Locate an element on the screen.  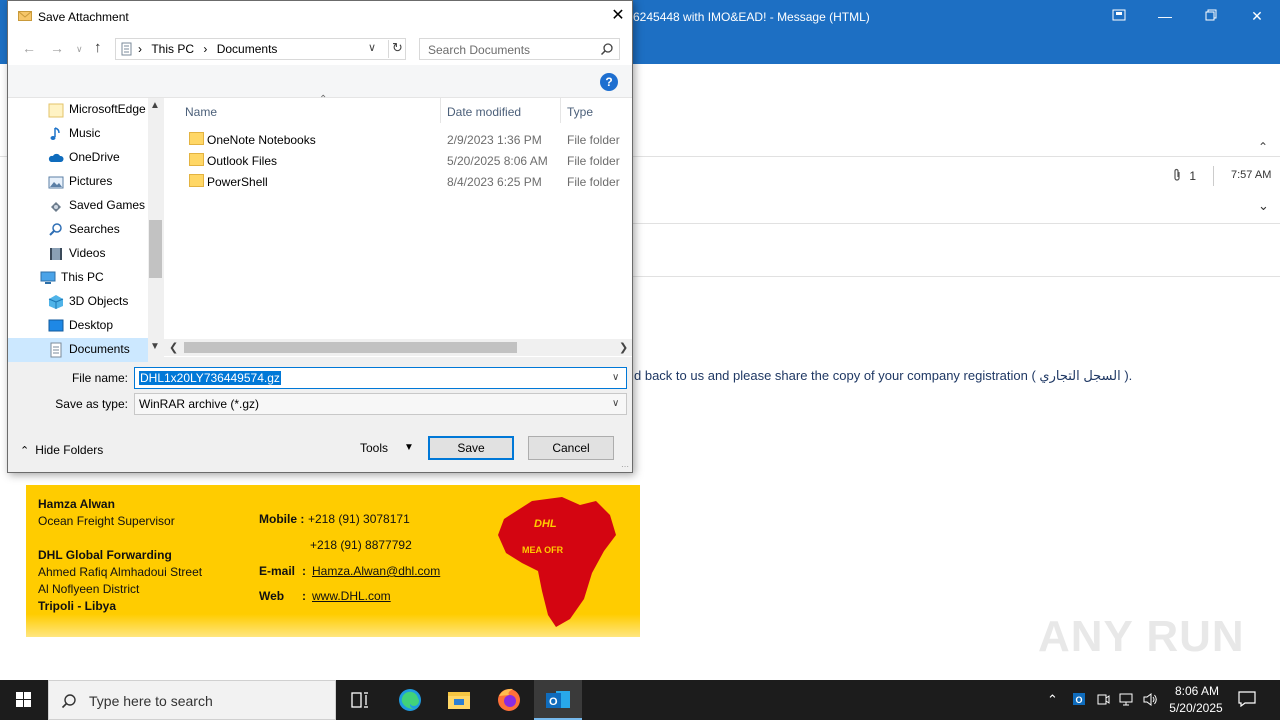
nav-item-label: Pictures is located at coordinates (91, 181).